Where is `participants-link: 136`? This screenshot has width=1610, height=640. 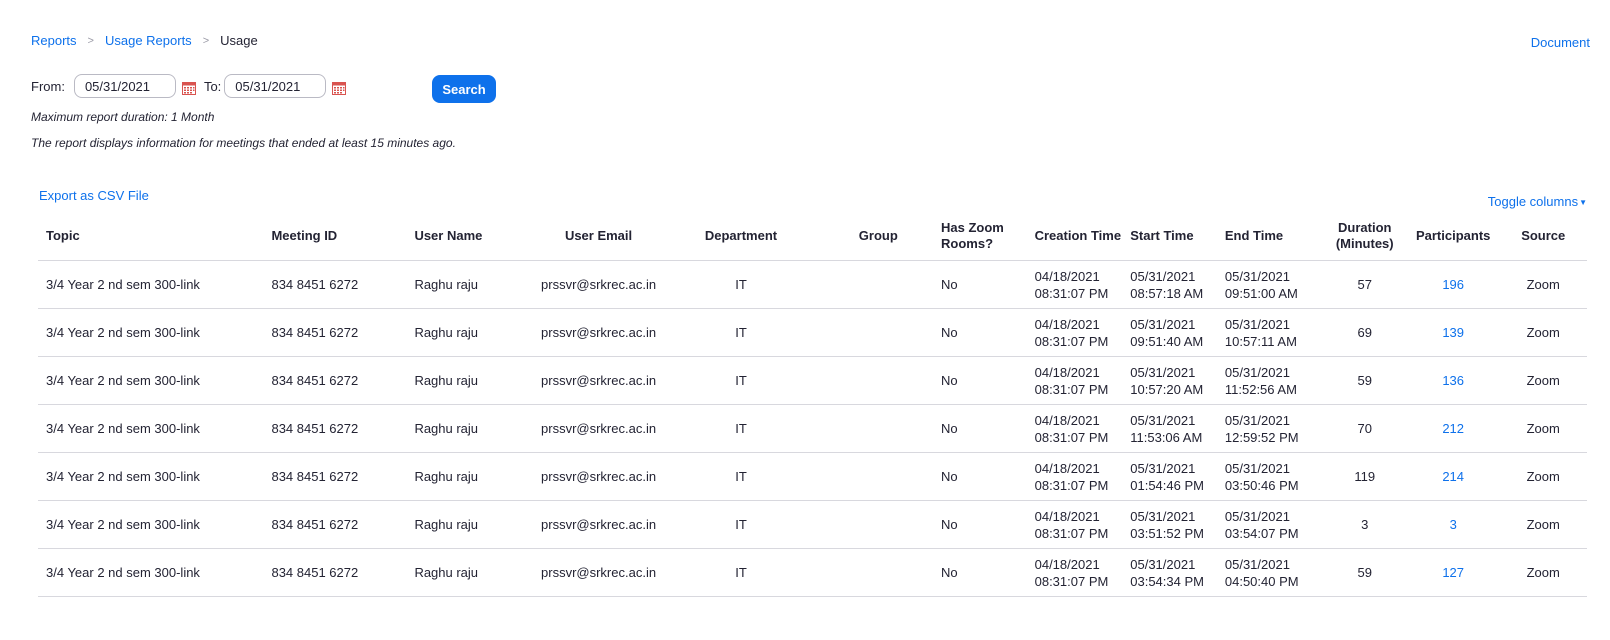 participants-link: 136 is located at coordinates (1453, 380).